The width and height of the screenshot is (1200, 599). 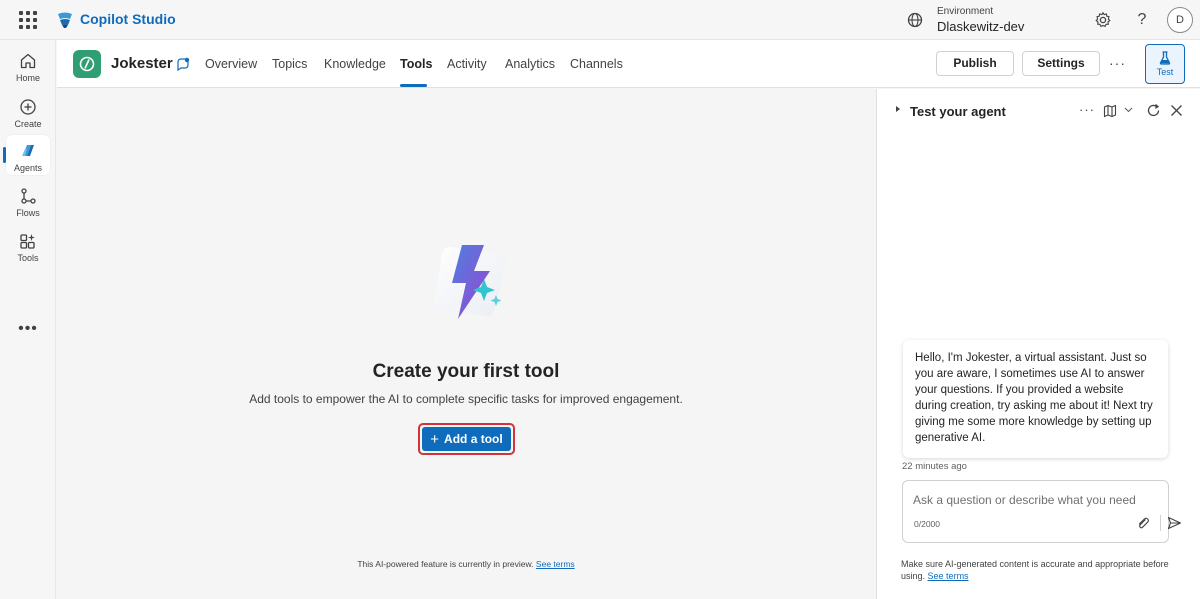 What do you see at coordinates (28, 196) in the screenshot?
I see `flows-icon` at bounding box center [28, 196].